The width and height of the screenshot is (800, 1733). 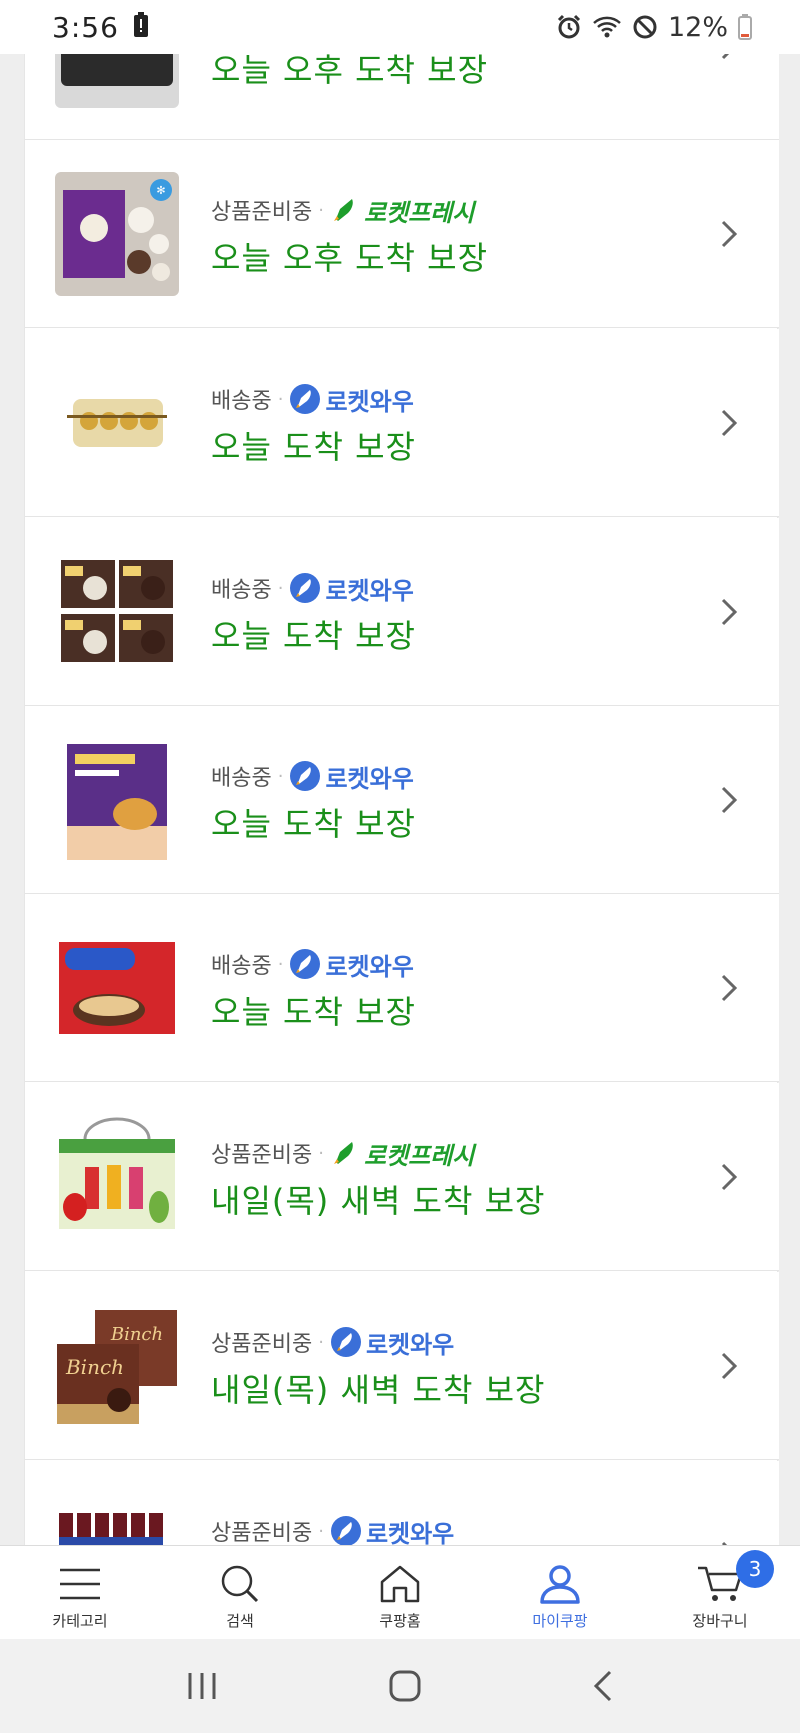 I want to click on status-time: 3:56, so click(x=85, y=27).